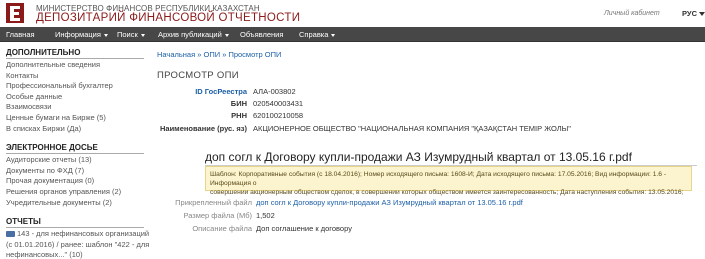  I want to click on sidebar-item-special-data: Особые данные, so click(76, 97).